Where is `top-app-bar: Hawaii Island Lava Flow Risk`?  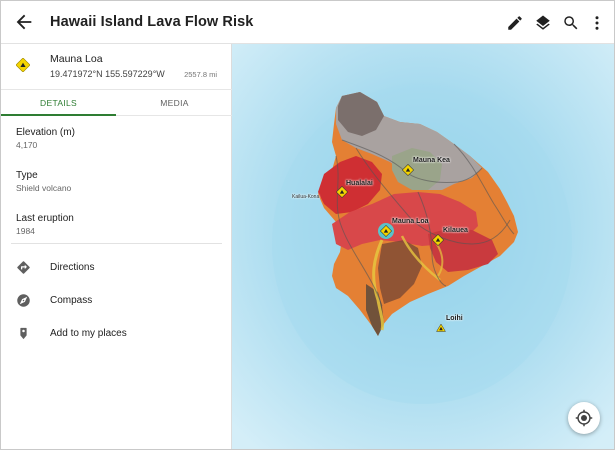
top-app-bar: Hawaii Island Lava Flow Risk is located at coordinates (307, 22).